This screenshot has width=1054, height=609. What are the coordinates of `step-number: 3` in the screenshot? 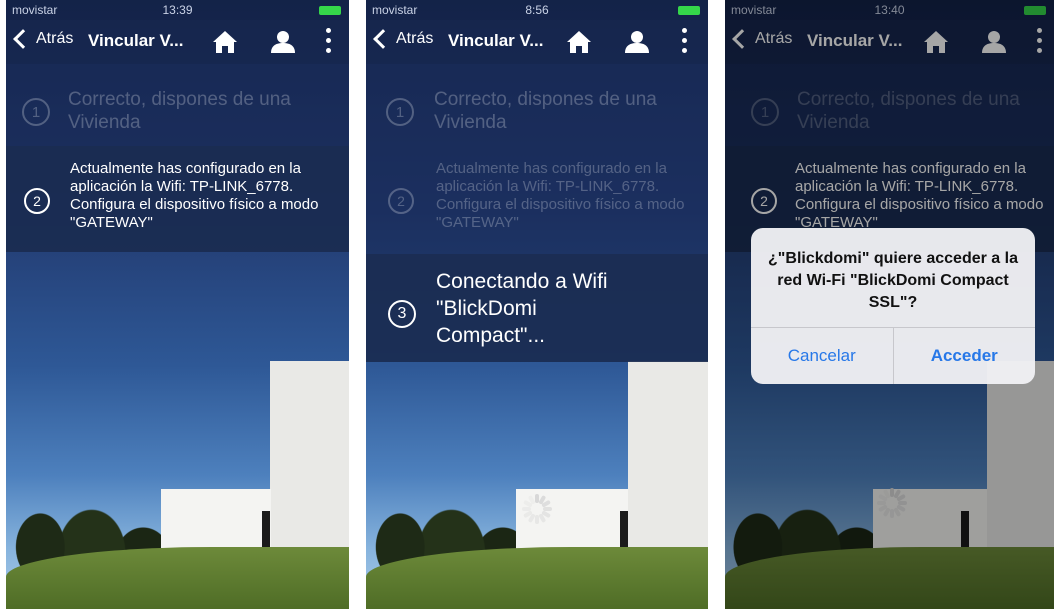 It's located at (402, 314).